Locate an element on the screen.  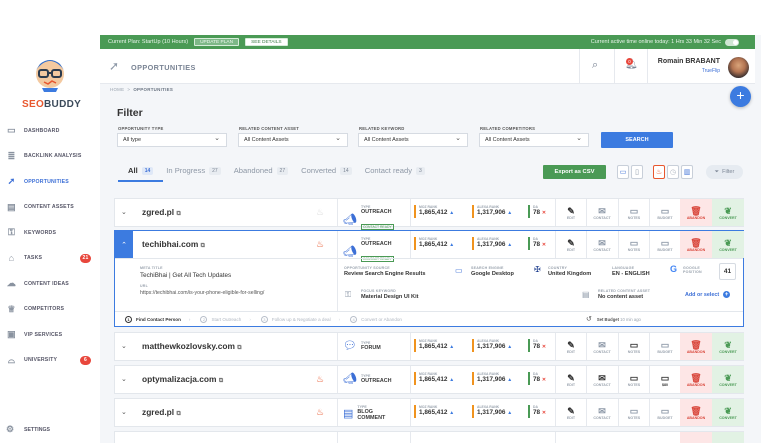
desktop-view-icon: ▭ is located at coordinates (623, 172).